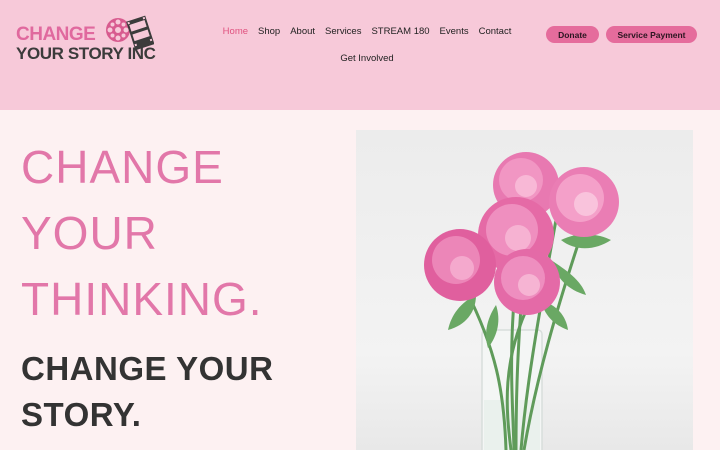  I want to click on nav-item-contact: Contact, so click(495, 31).